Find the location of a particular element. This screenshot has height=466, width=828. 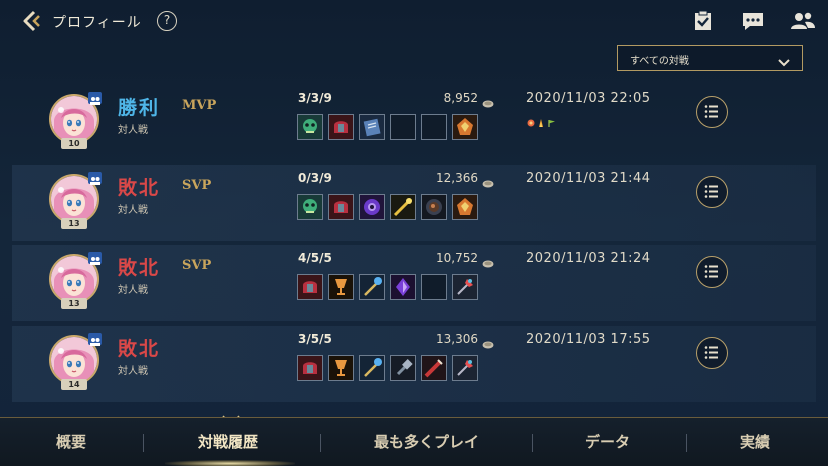

filter-selected-value: すべての対戦 is located at coordinates (659, 61).